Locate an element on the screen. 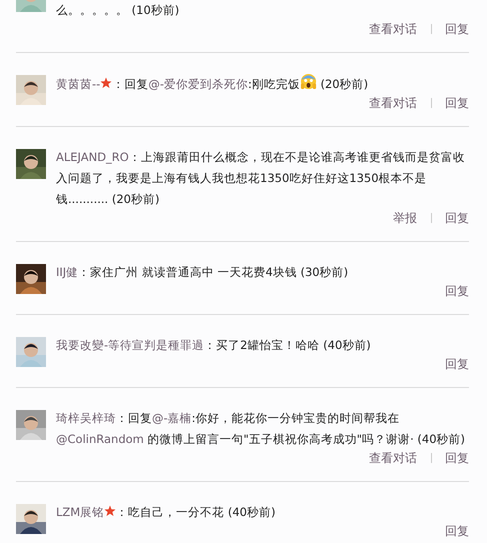 The image size is (487, 543). username-link: 我要改變-等待宣判是種罪過 is located at coordinates (130, 345).